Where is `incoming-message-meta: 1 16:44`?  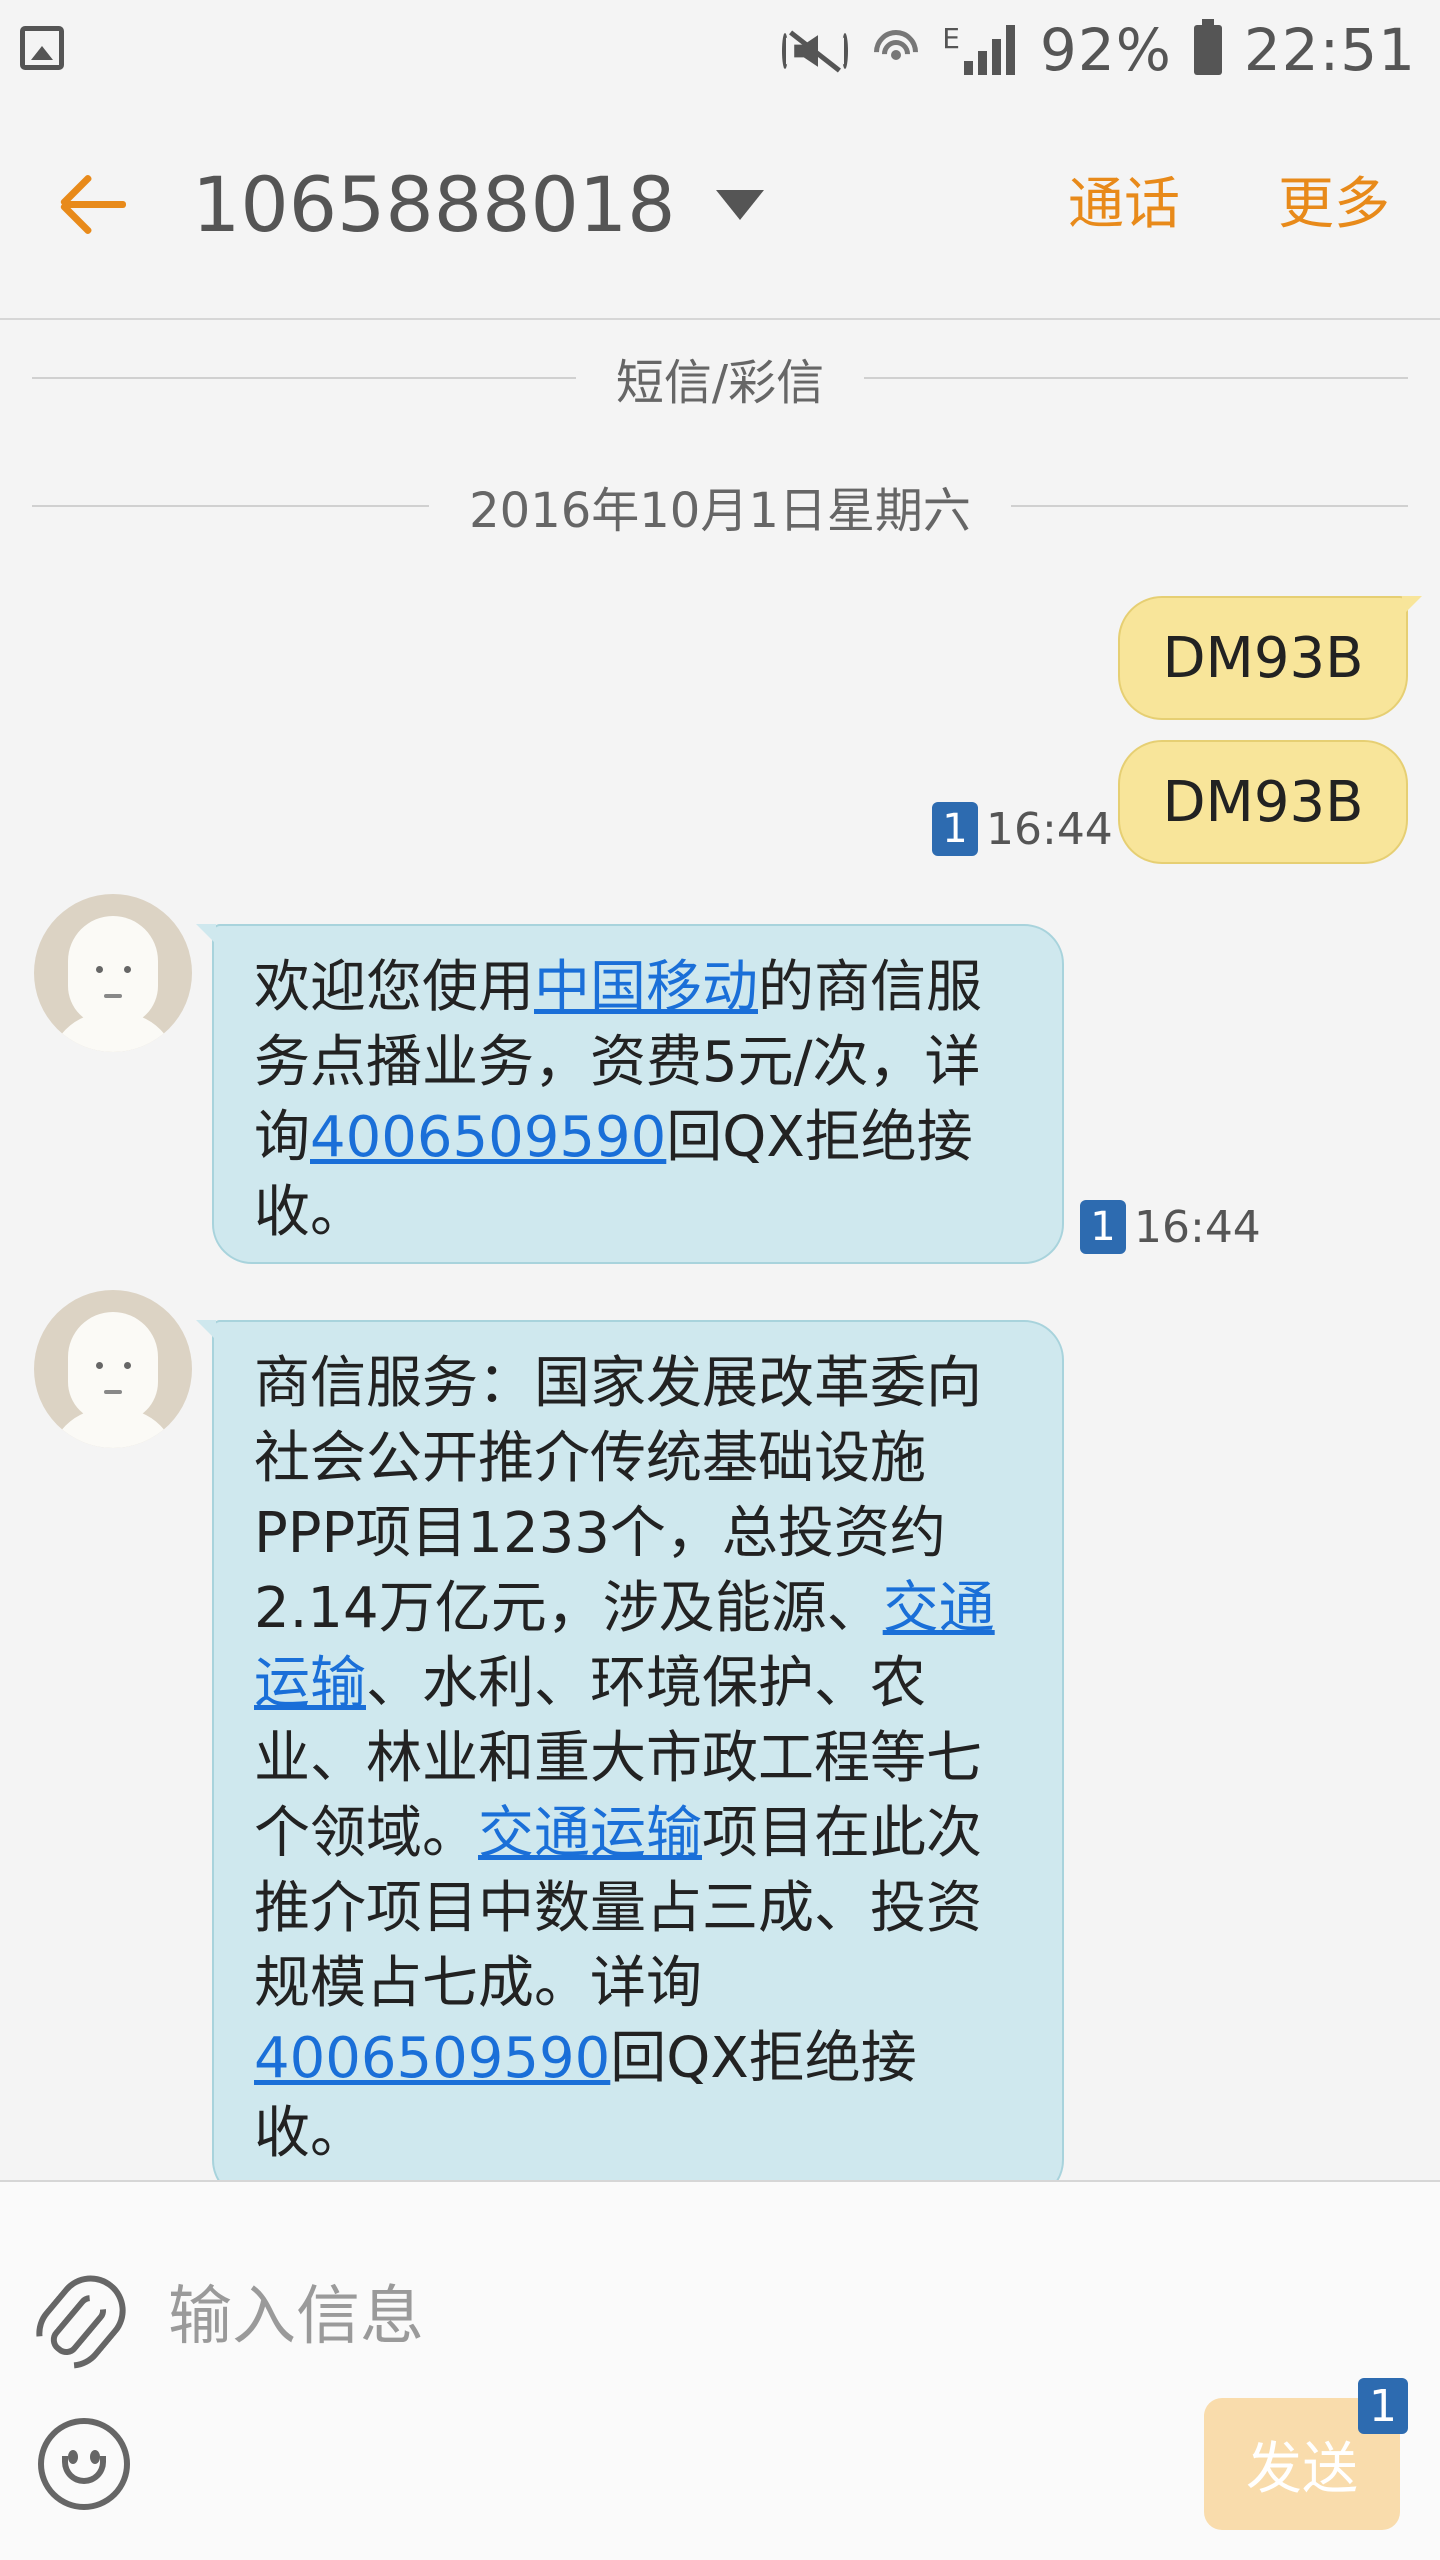 incoming-message-meta: 1 16:44 is located at coordinates (1170, 1227).